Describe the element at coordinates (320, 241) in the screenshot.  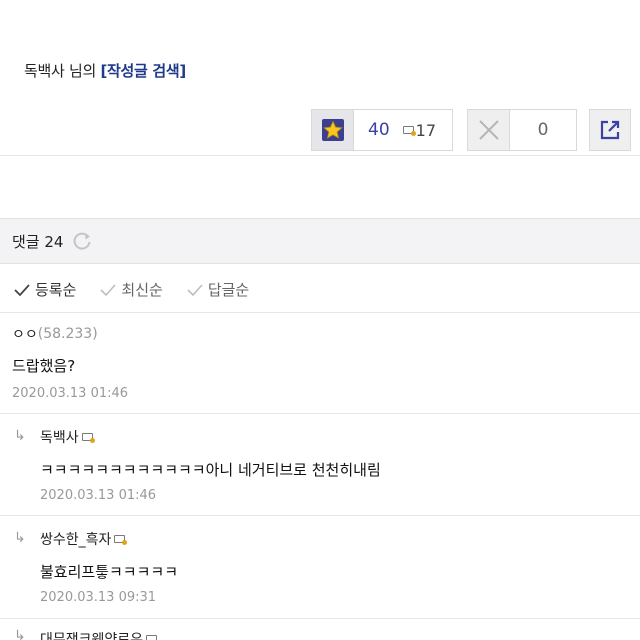
I see `comment-header: 댓글 24` at that location.